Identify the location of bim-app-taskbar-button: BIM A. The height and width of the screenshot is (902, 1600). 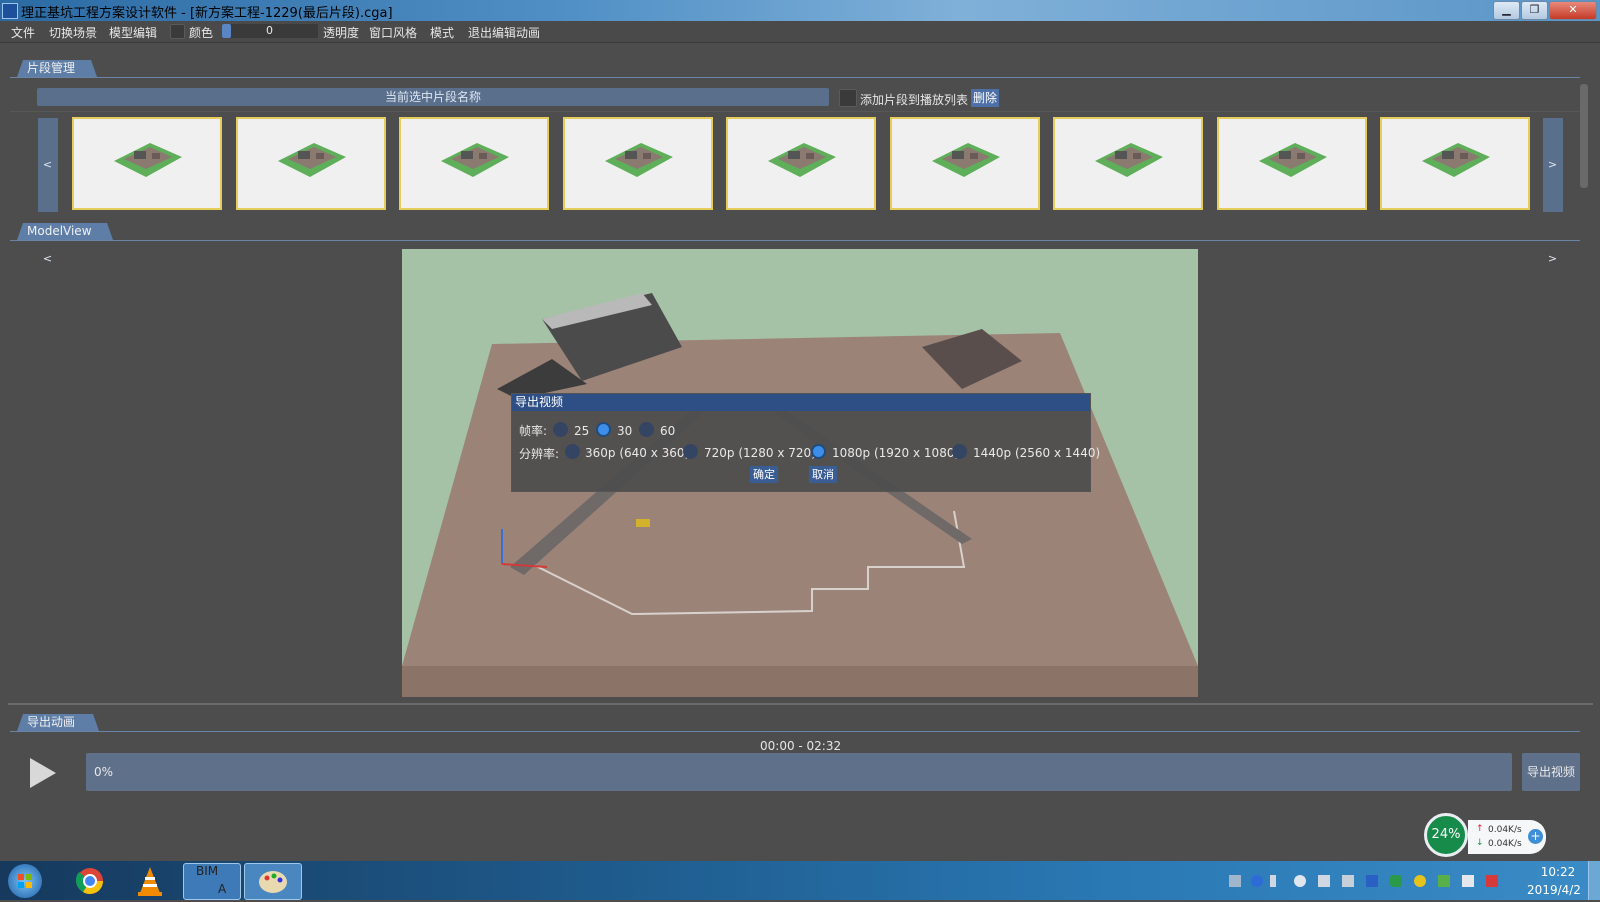
(212, 881).